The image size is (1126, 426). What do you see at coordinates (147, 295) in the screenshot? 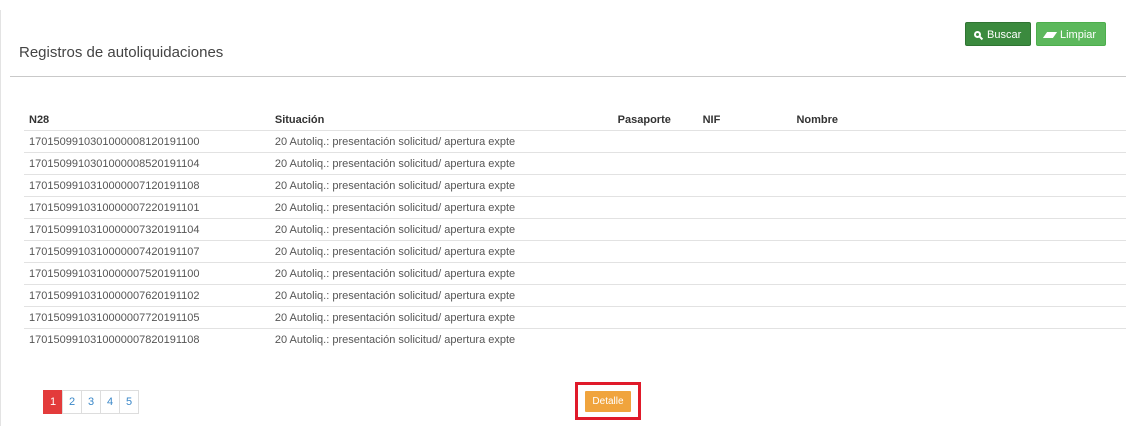
I see `table-cell-n28: 17015099103100000076201911​02` at bounding box center [147, 295].